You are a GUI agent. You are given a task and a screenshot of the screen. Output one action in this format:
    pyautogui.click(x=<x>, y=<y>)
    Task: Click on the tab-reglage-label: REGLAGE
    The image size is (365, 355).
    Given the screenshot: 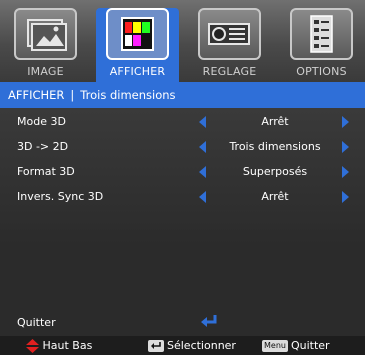 What is the action you would take?
    pyautogui.click(x=229, y=71)
    